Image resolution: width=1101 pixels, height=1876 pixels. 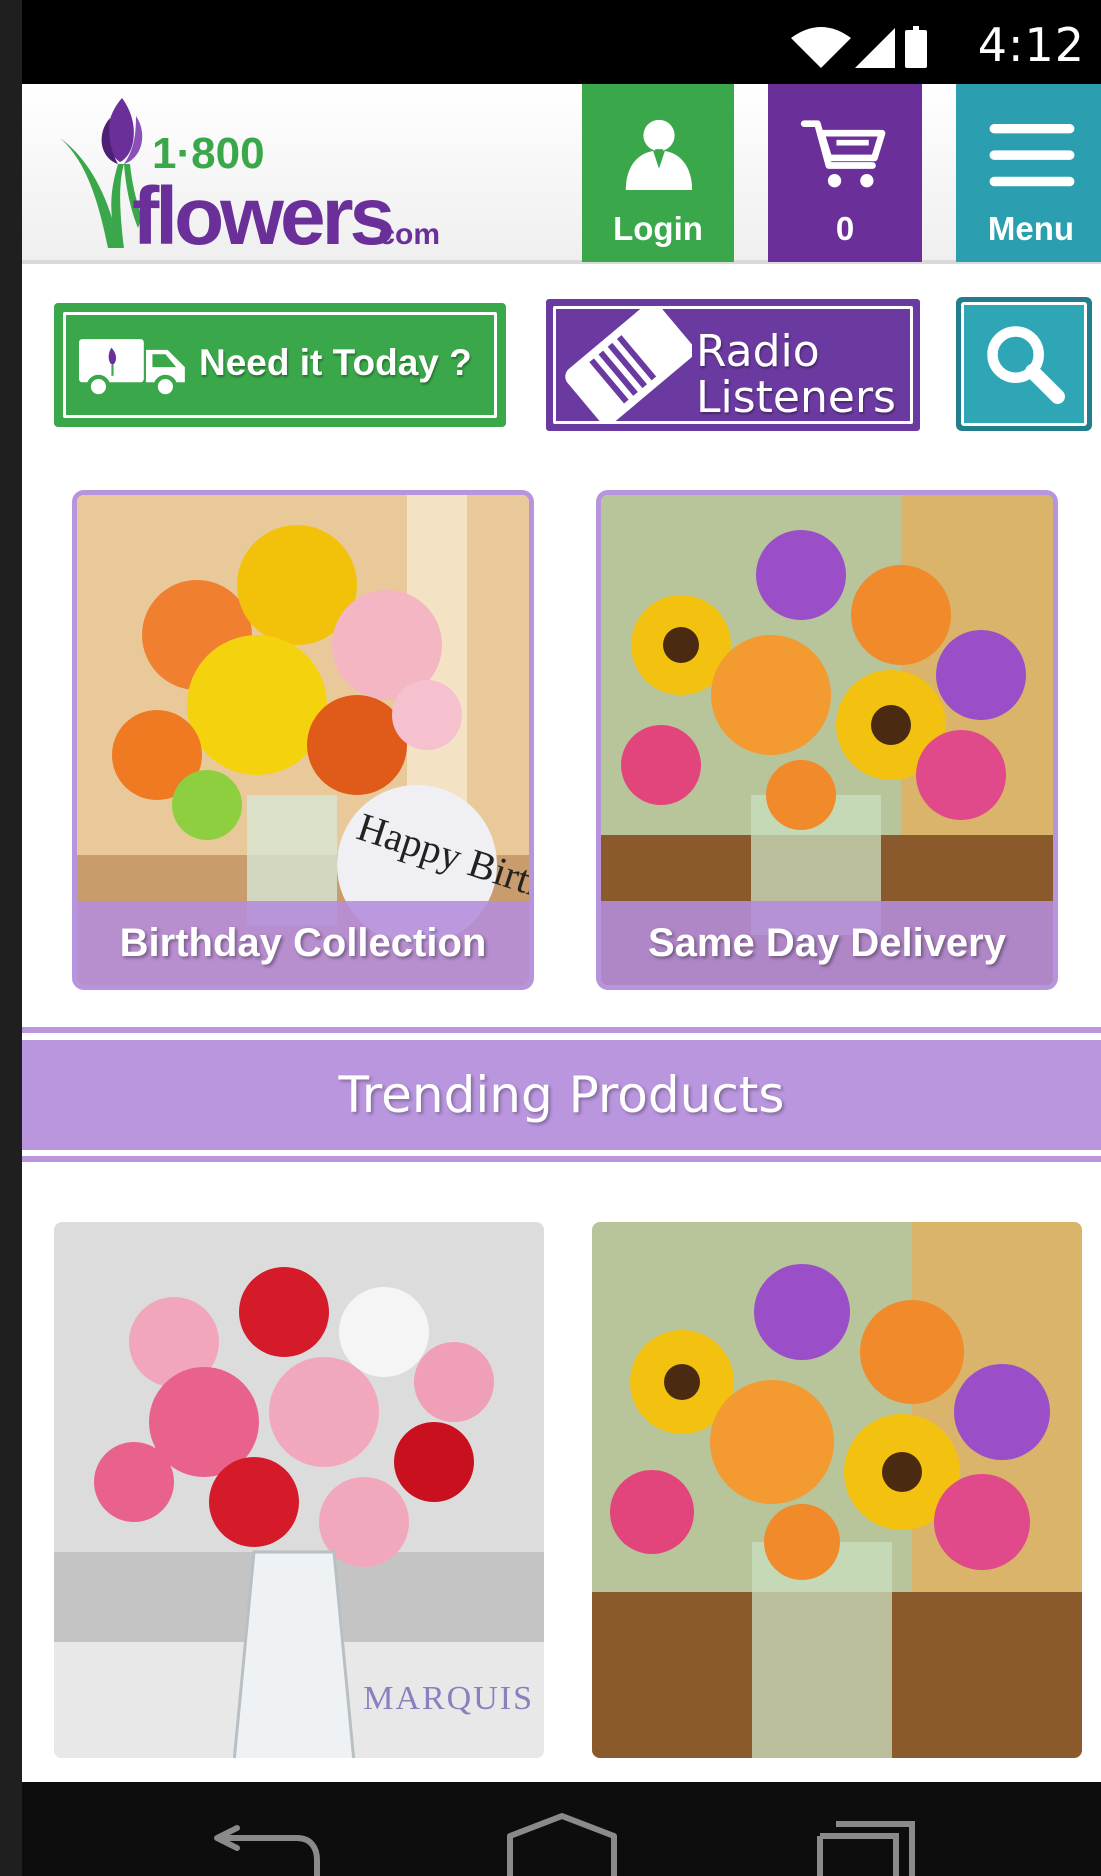 What do you see at coordinates (262, 214) in the screenshot?
I see `logo-word: flowers` at bounding box center [262, 214].